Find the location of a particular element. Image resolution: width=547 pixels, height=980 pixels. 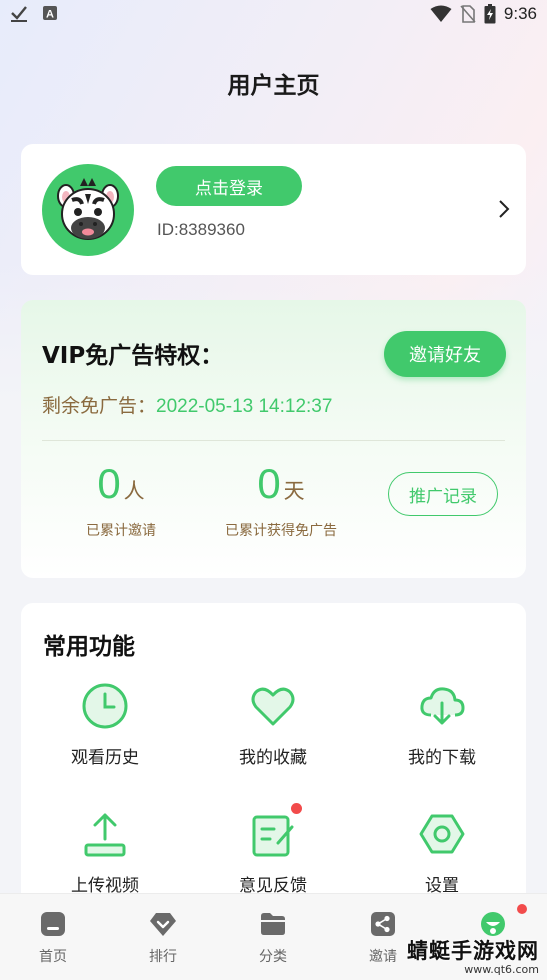

invited-stat: 0人 已累计邀请 is located at coordinates (121, 500).